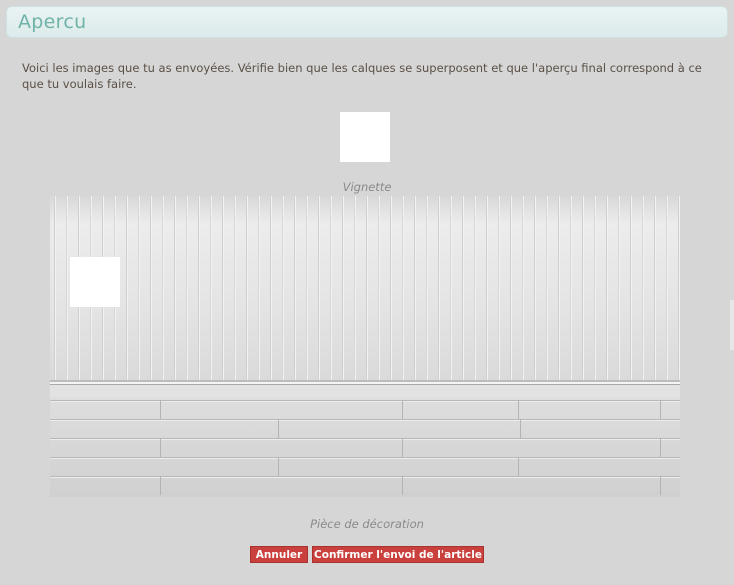 The image size is (734, 585). I want to click on thumbnail-caption: Vignette, so click(367, 187).